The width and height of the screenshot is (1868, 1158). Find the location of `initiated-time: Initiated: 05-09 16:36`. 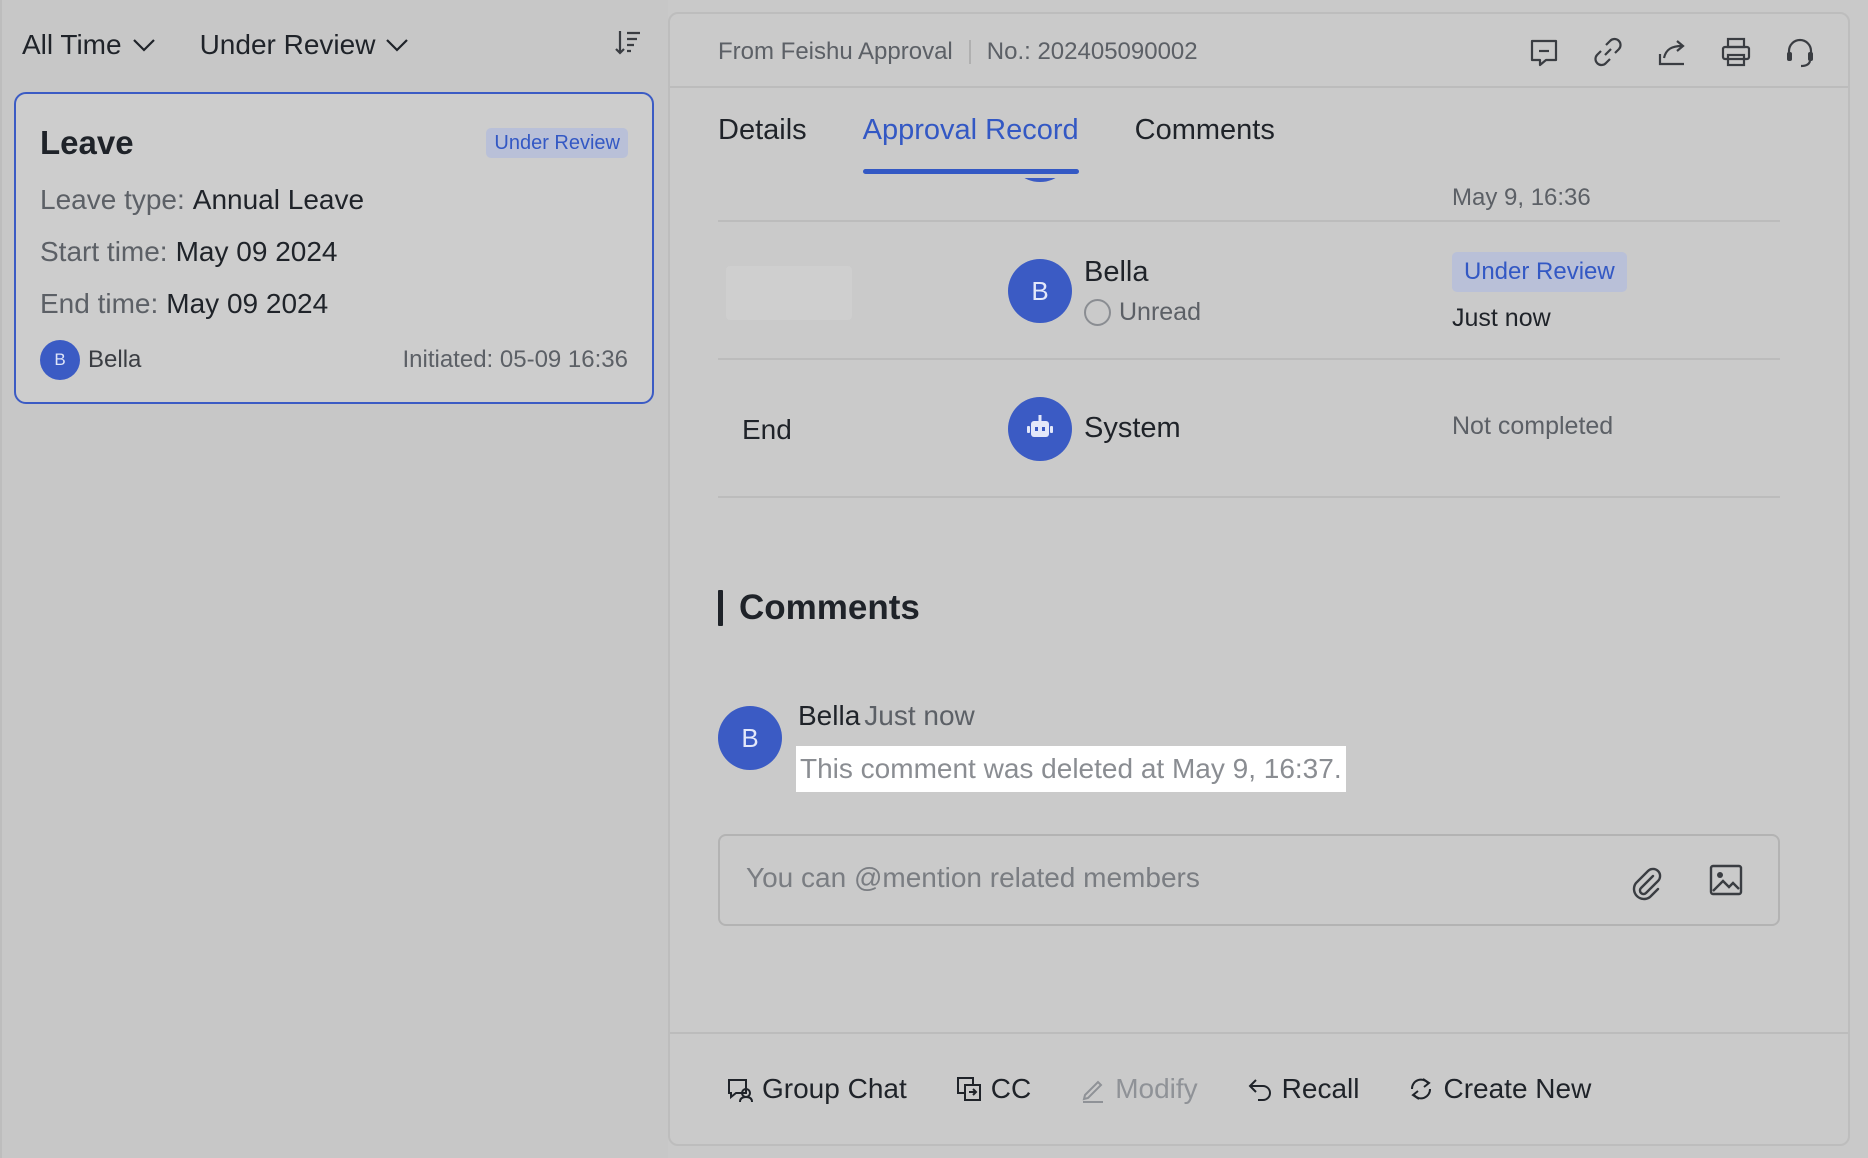

initiated-time: Initiated: 05-09 16:36 is located at coordinates (515, 359).